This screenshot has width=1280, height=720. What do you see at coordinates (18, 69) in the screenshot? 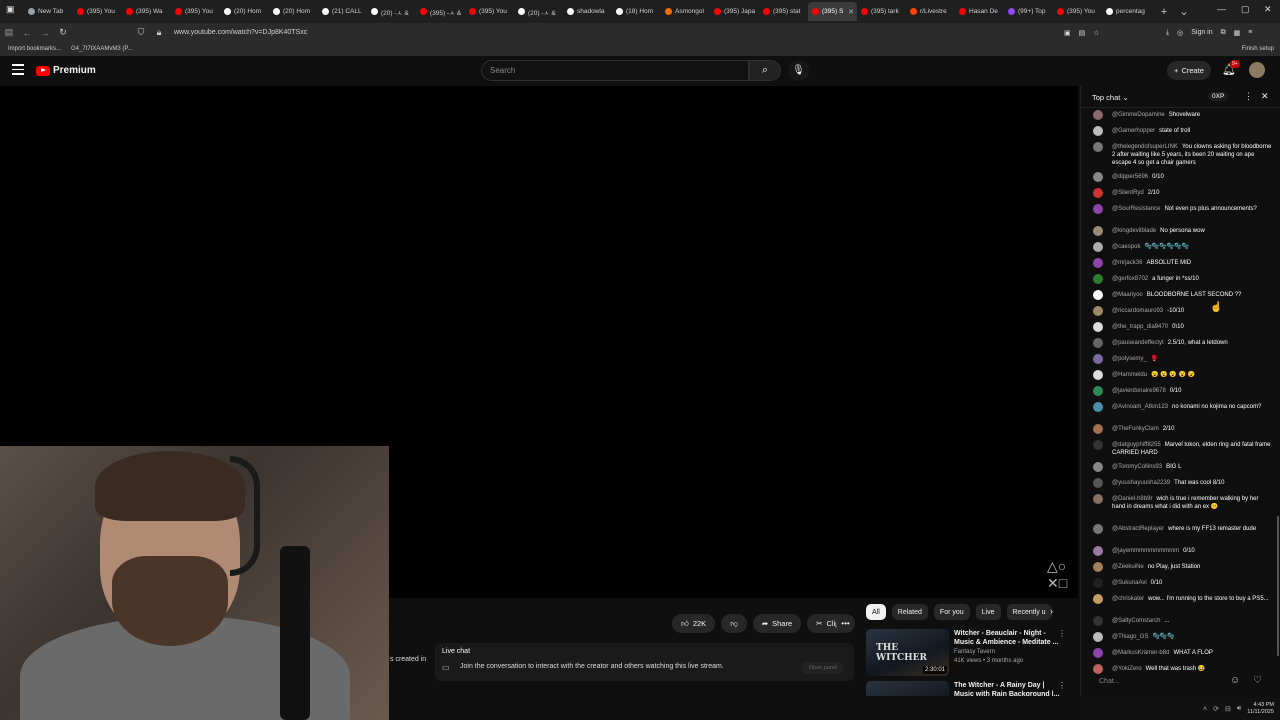
I see `hamburger-menu-icon` at bounding box center [18, 69].